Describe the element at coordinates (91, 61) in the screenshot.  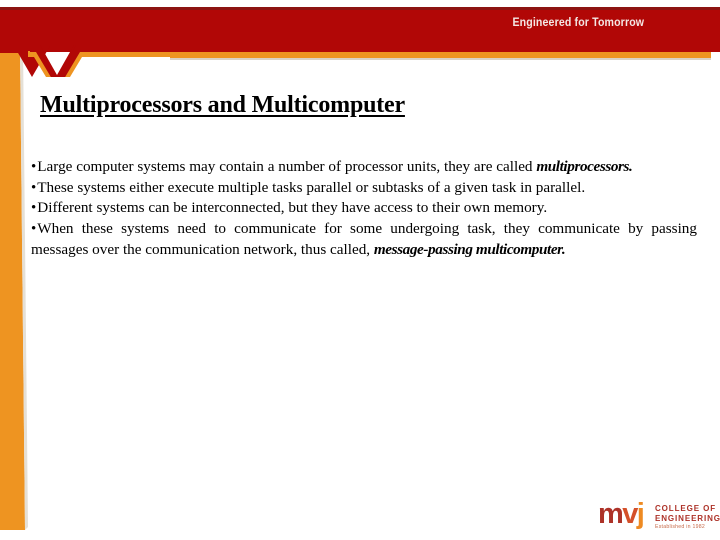
I see `header-notch-shape` at that location.